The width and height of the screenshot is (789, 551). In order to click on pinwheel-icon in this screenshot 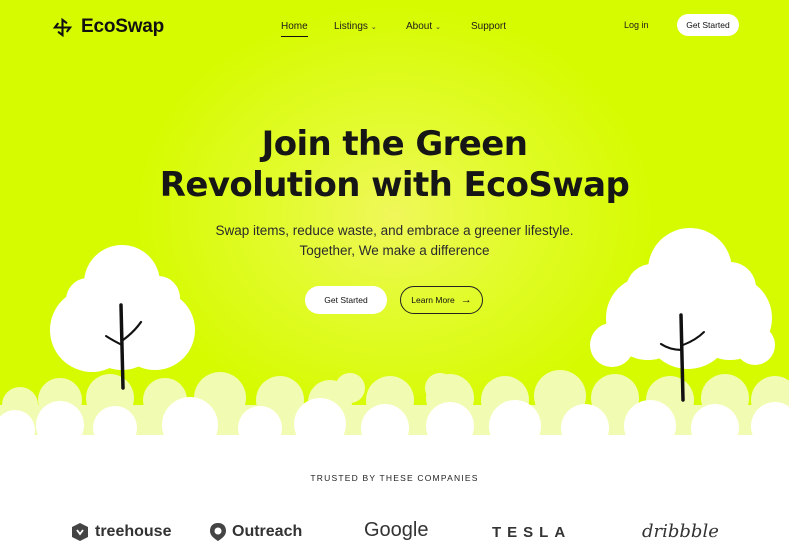, I will do `click(62, 27)`.